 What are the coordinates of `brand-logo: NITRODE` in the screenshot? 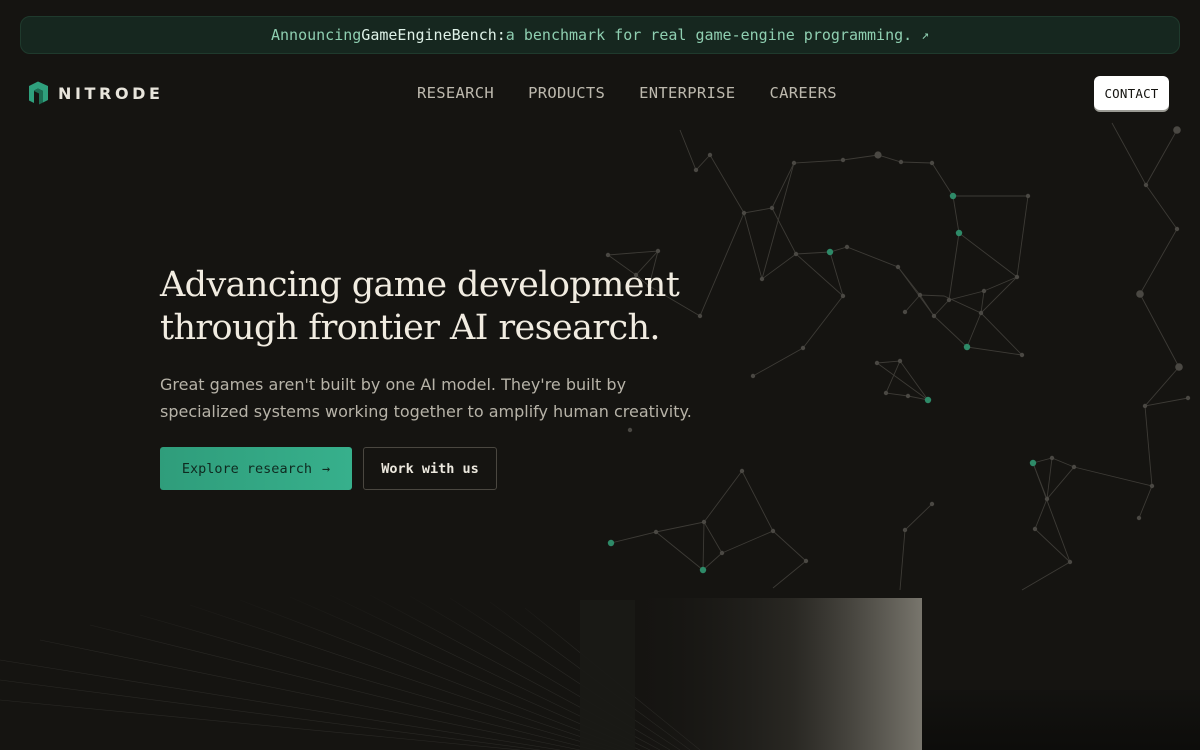 It's located at (96, 93).